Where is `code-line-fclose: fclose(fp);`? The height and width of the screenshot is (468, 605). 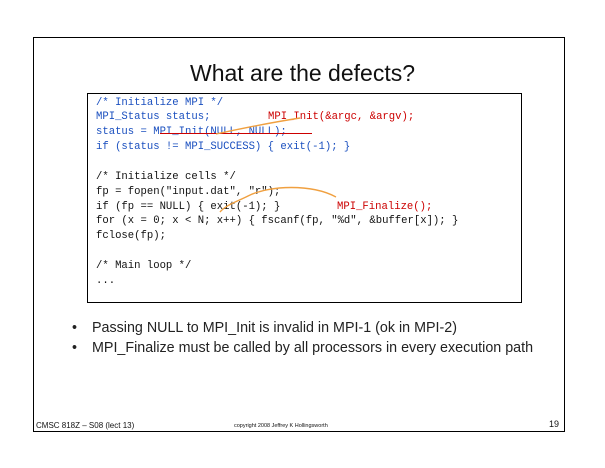 code-line-fclose: fclose(fp); is located at coordinates (131, 236).